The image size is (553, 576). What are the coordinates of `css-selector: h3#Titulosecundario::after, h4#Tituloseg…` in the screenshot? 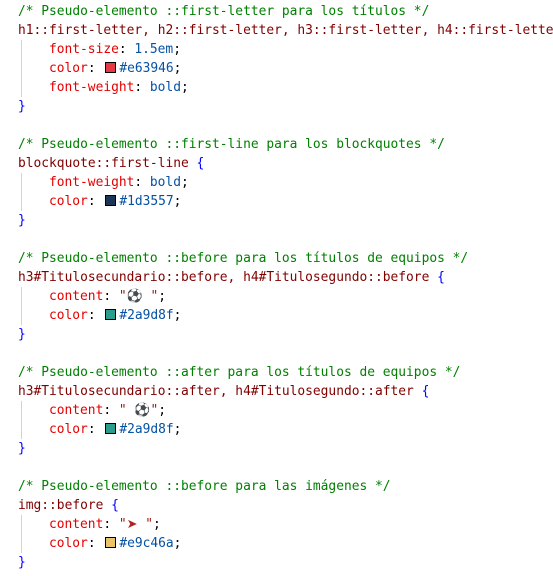 It's located at (216, 391).